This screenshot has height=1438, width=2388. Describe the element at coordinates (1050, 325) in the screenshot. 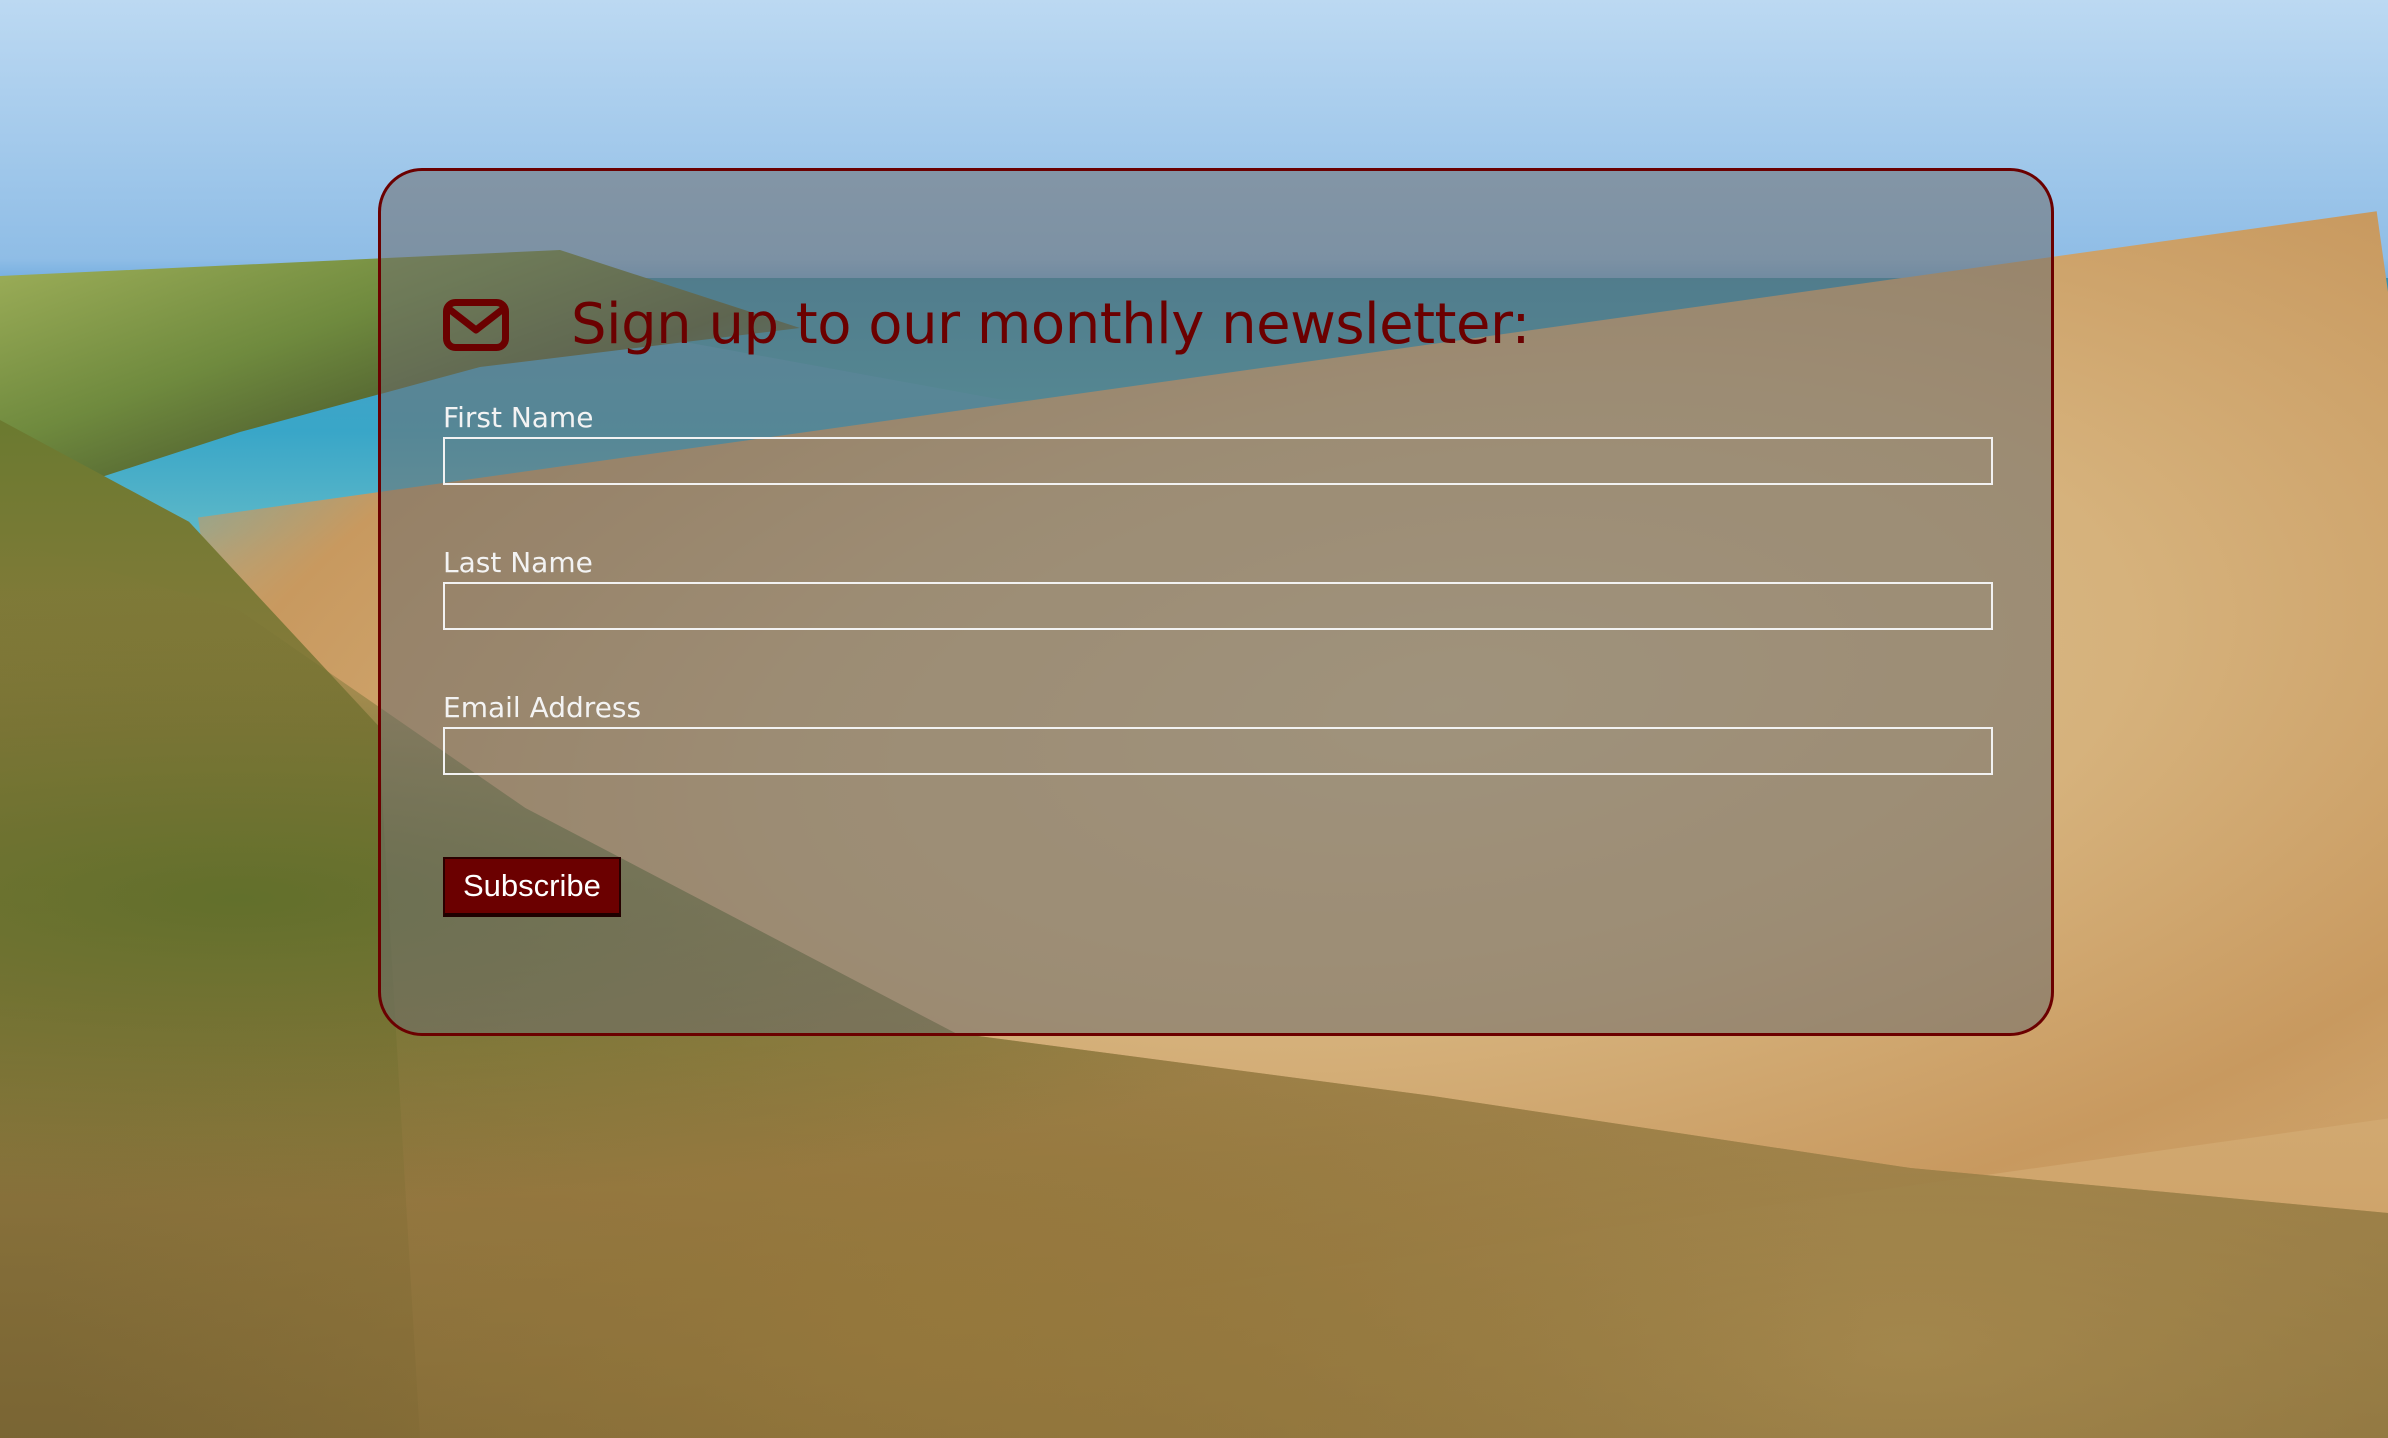

I see `newsletter-title: Sign up to our monthly newsletter:` at that location.